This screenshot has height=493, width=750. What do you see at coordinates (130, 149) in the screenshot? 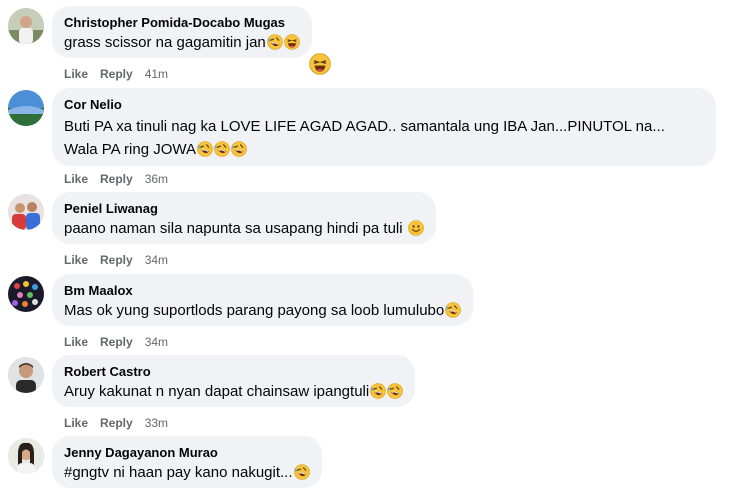
I see `comment-text-content: Wala PA ring JOWA` at bounding box center [130, 149].